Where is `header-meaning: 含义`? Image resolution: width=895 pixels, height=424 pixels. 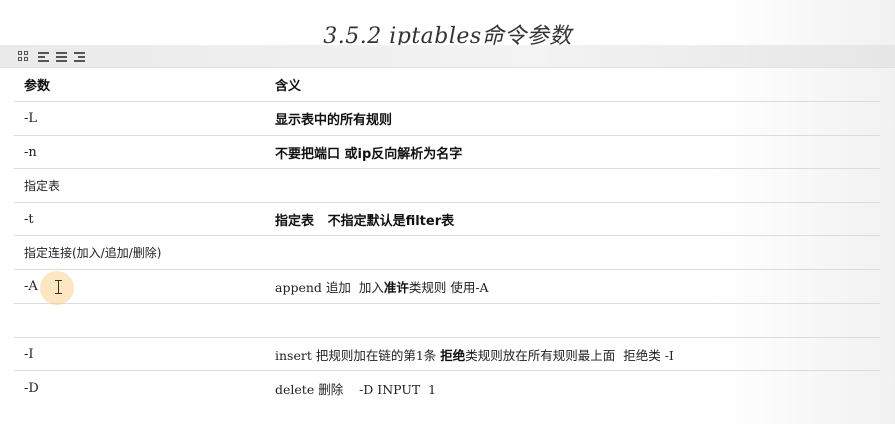 header-meaning: 含义 is located at coordinates (288, 86).